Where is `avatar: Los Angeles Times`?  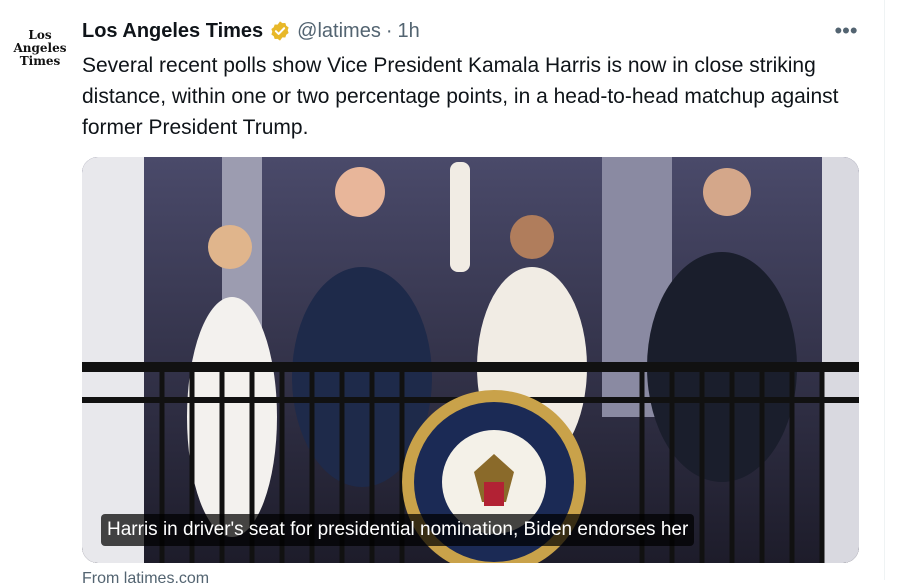 avatar: Los Angeles Times is located at coordinates (40, 48).